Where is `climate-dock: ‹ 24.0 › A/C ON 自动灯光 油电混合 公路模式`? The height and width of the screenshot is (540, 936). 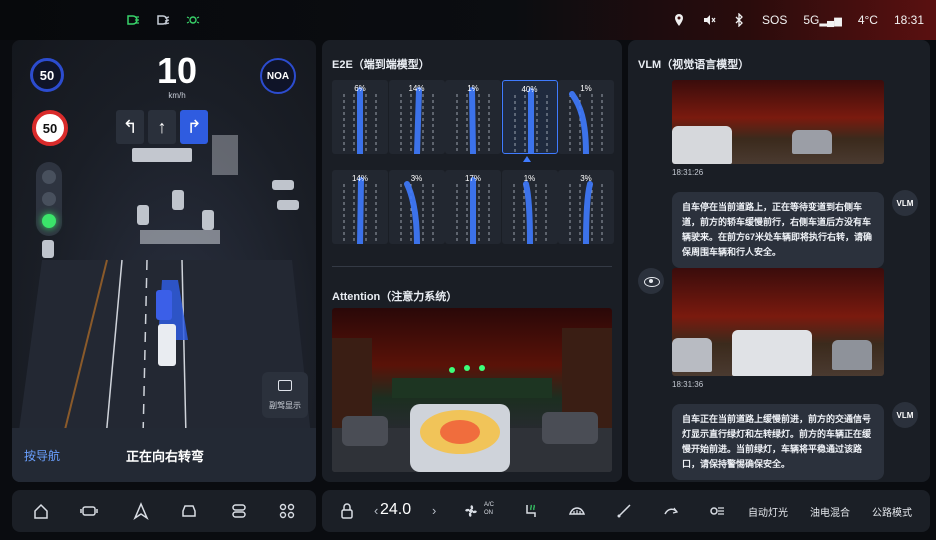 climate-dock: ‹ 24.0 › A/C ON 自动灯光 油电混合 公路模式 is located at coordinates (626, 511).